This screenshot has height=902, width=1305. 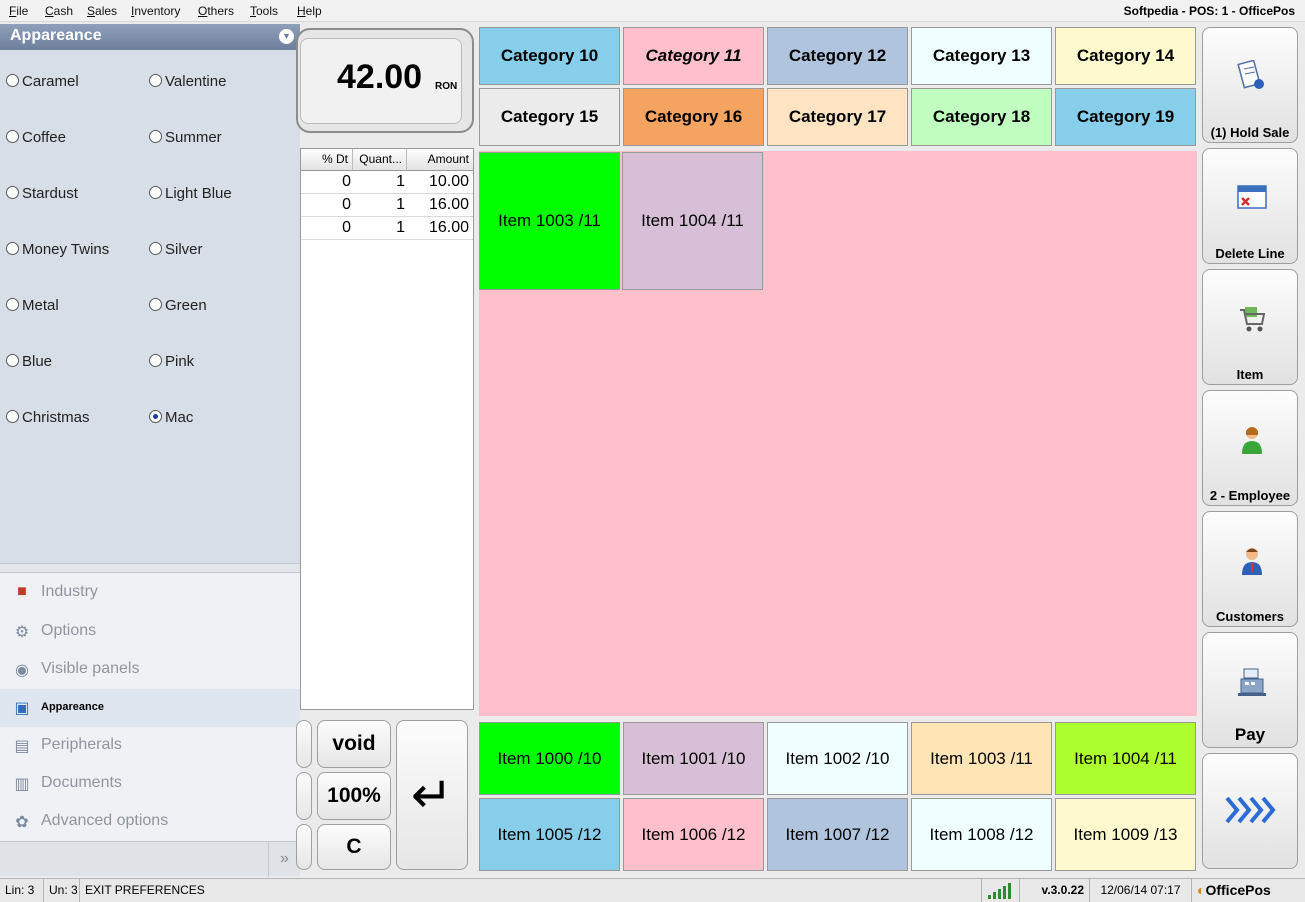 I want to click on category-button: Category 17, so click(x=837, y=117).